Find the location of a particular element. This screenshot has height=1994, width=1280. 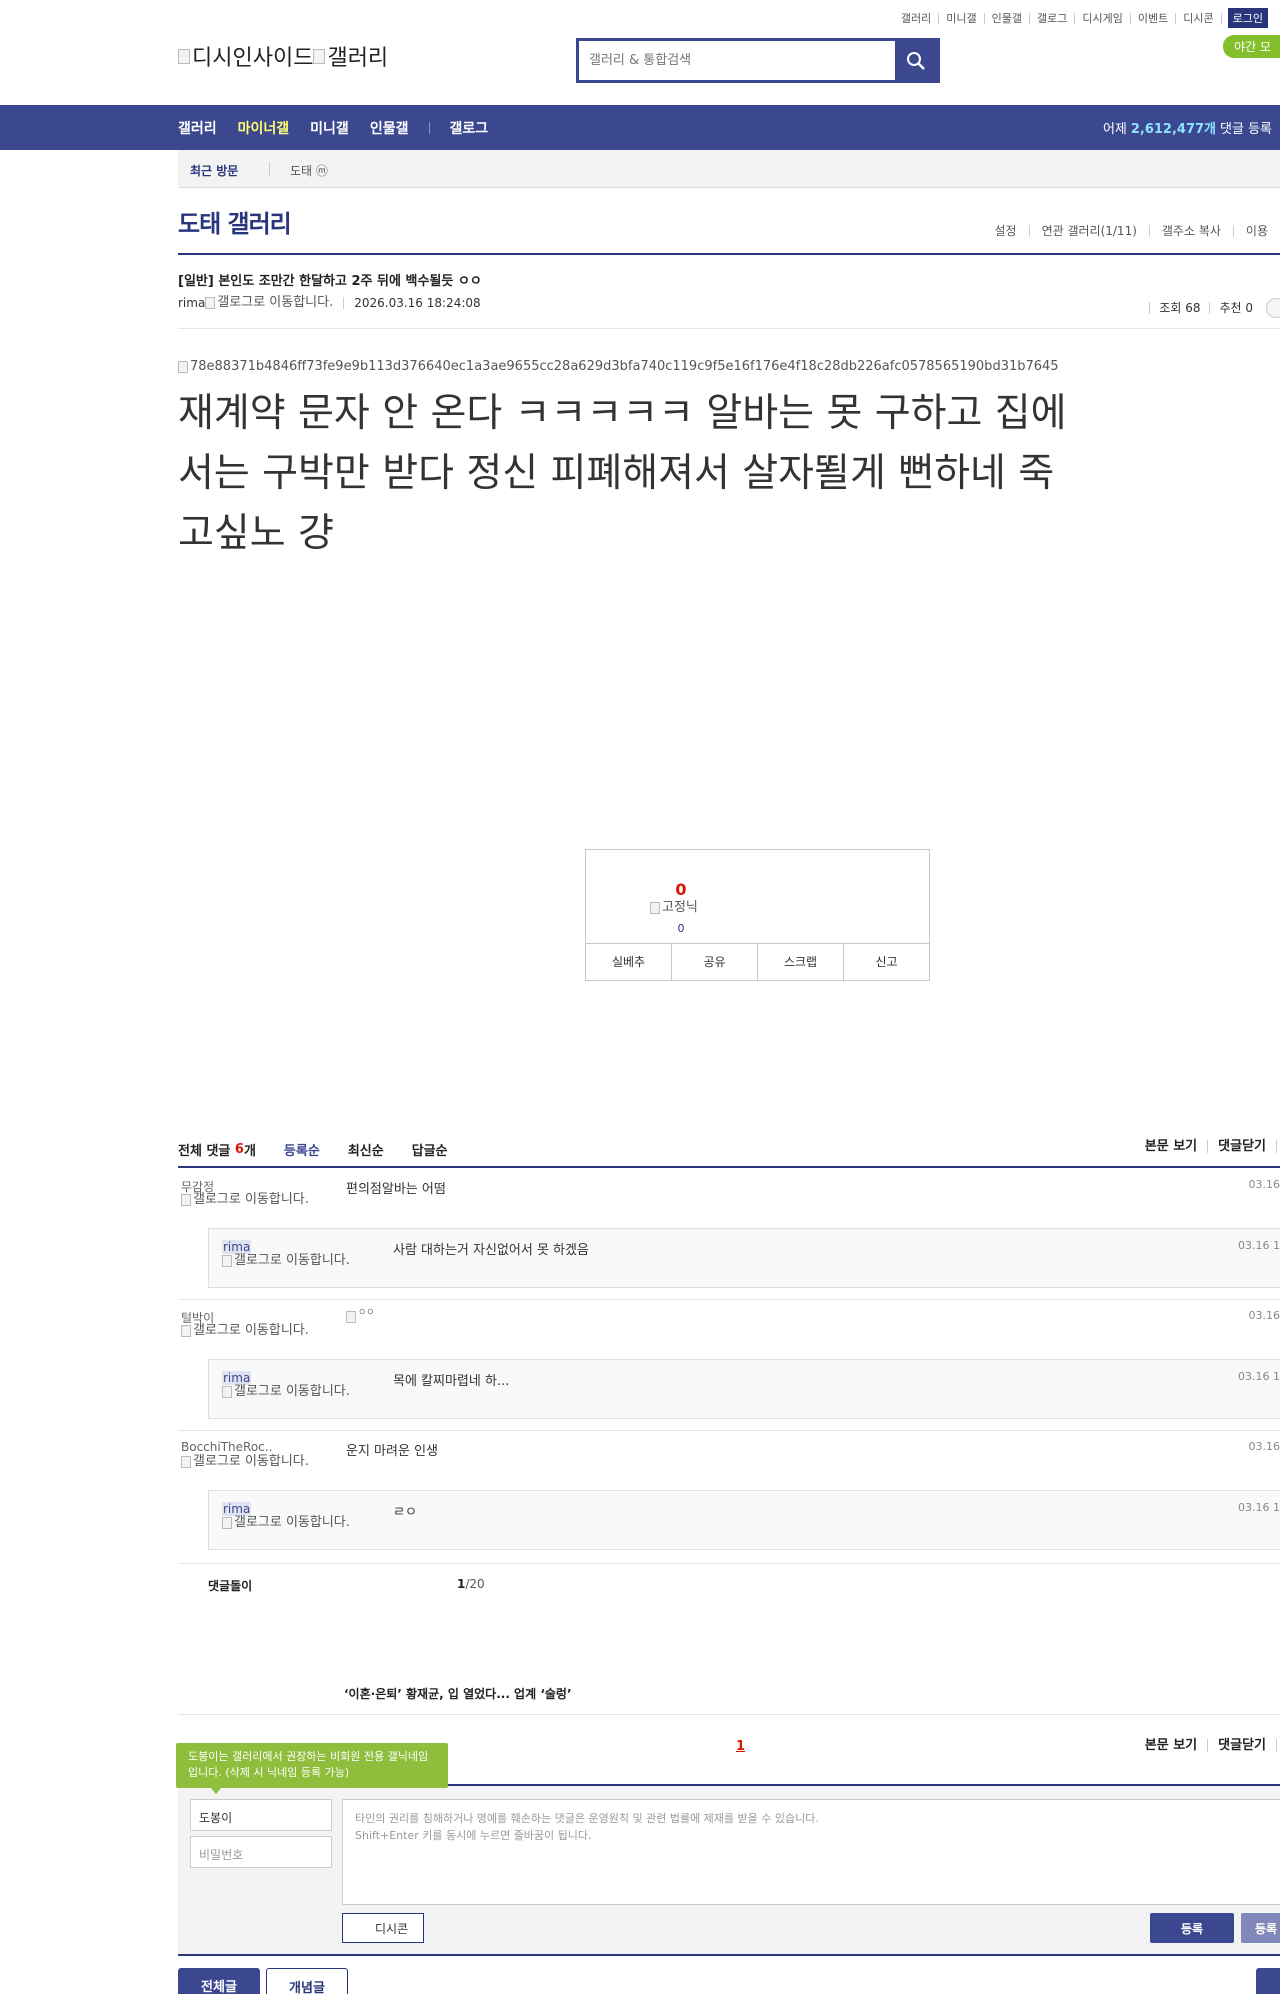

yesterday-stats: 어제 2,612,477개 댓글 등록 is located at coordinates (1187, 127).